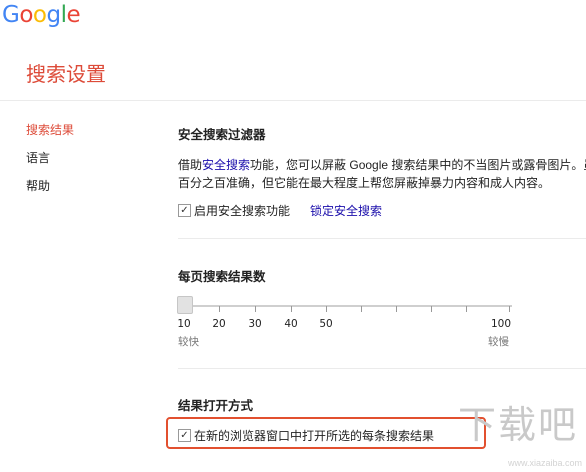  What do you see at coordinates (185, 305) in the screenshot?
I see `results-slider-thumb` at bounding box center [185, 305].